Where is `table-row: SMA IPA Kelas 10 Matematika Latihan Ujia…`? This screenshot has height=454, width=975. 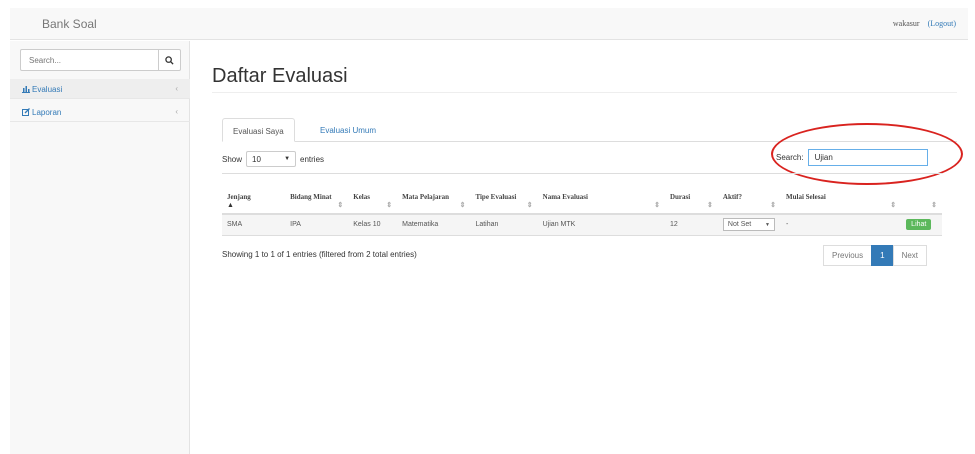
table-row: SMA IPA Kelas 10 Matematika Latihan Ujia… is located at coordinates (582, 224).